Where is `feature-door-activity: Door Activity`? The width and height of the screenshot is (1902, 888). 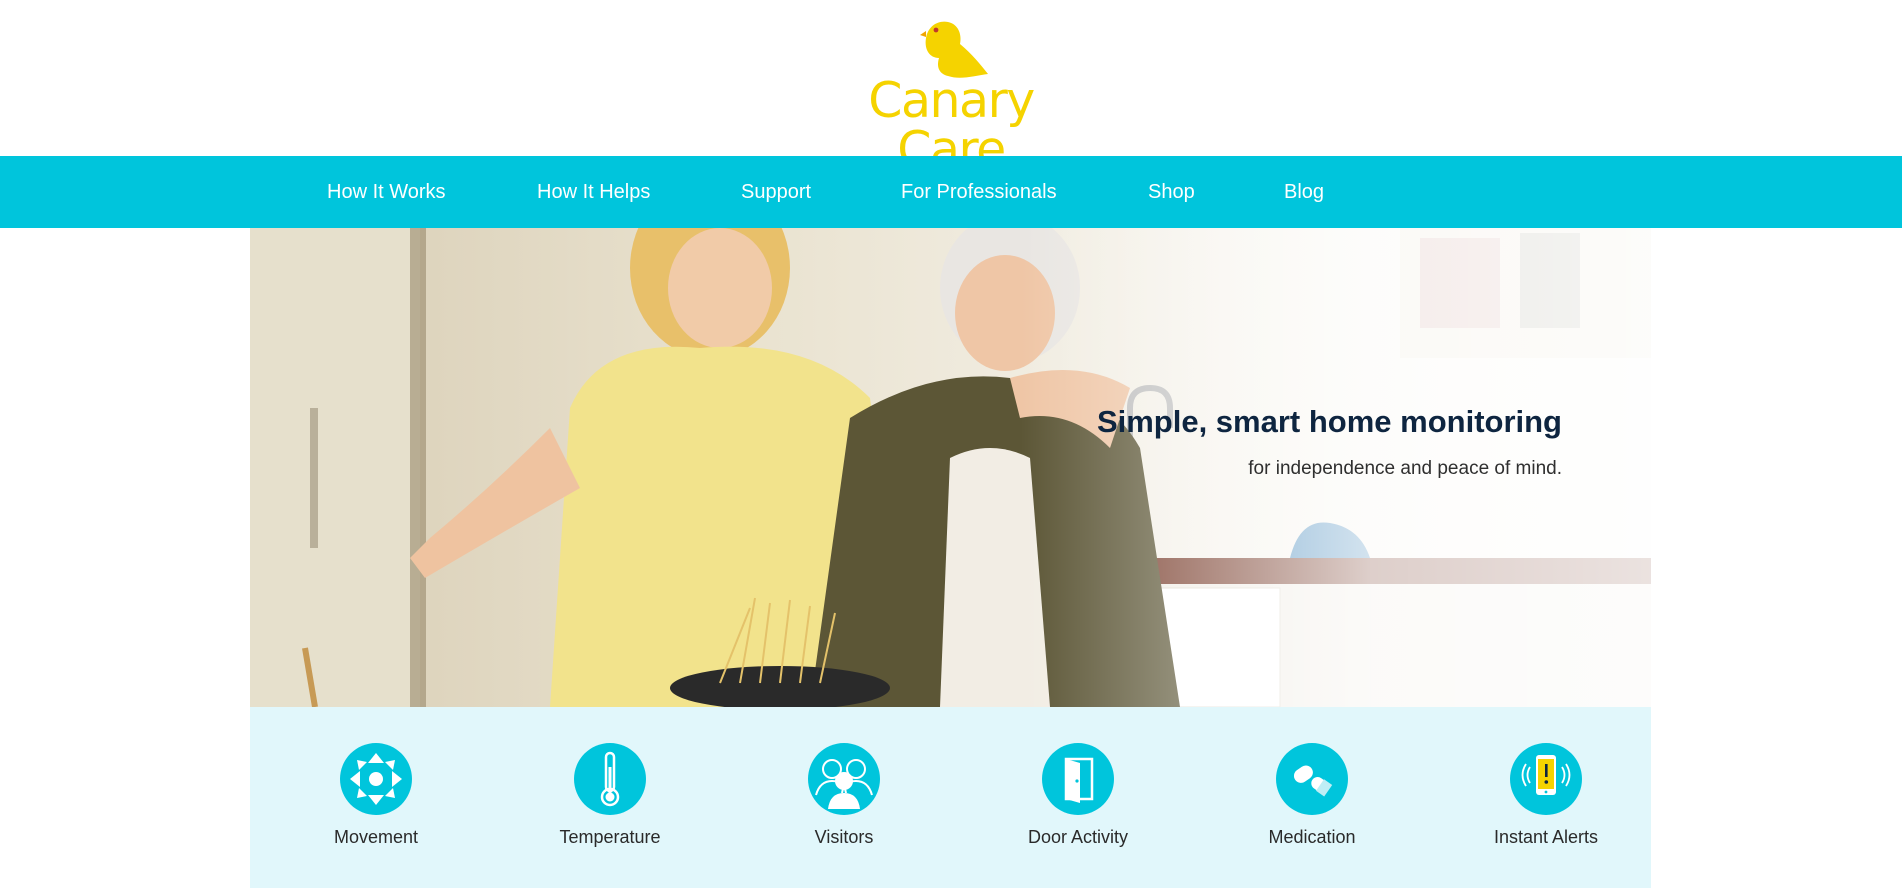 feature-door-activity: Door Activity is located at coordinates (1078, 803).